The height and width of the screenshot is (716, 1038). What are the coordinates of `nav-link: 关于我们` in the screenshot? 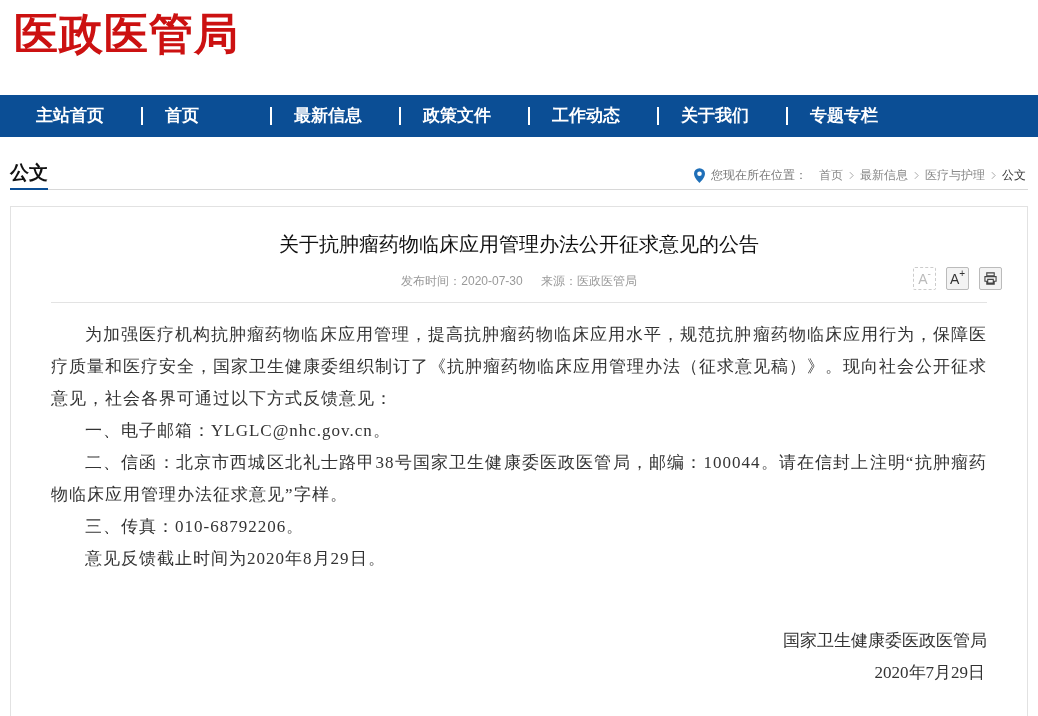 It's located at (704, 116).